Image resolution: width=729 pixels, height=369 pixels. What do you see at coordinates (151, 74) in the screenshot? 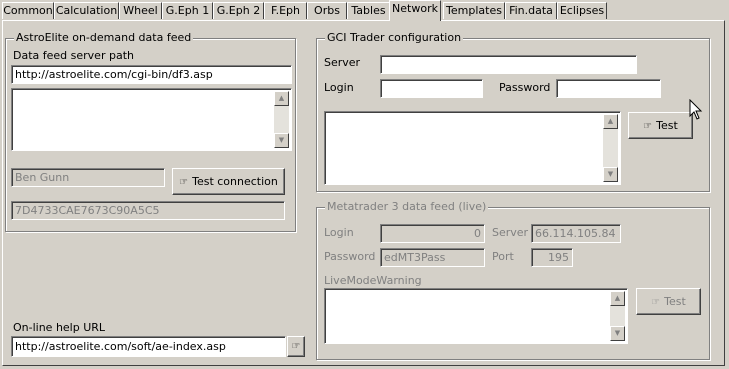
I see `server-path-input: http://astroelite.com/cgi-bin/df3.asp` at bounding box center [151, 74].